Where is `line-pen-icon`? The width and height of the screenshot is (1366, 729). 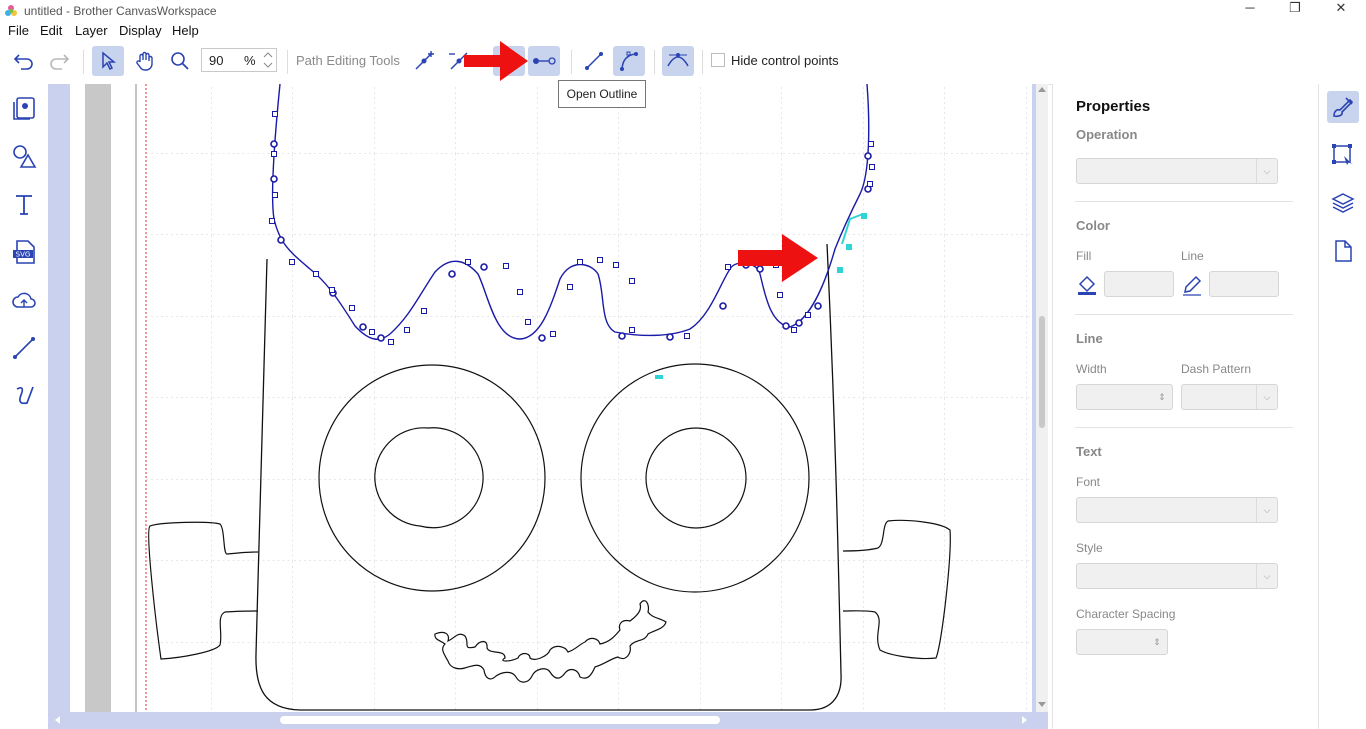
line-pen-icon is located at coordinates (1192, 285).